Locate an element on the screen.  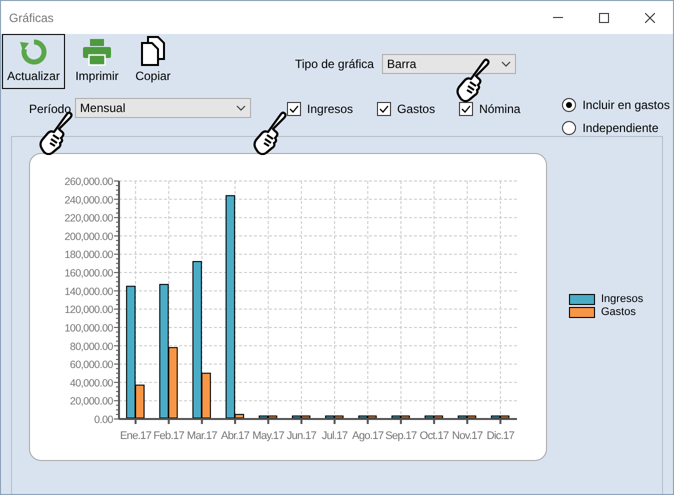
radio-label: Independiente is located at coordinates (620, 128).